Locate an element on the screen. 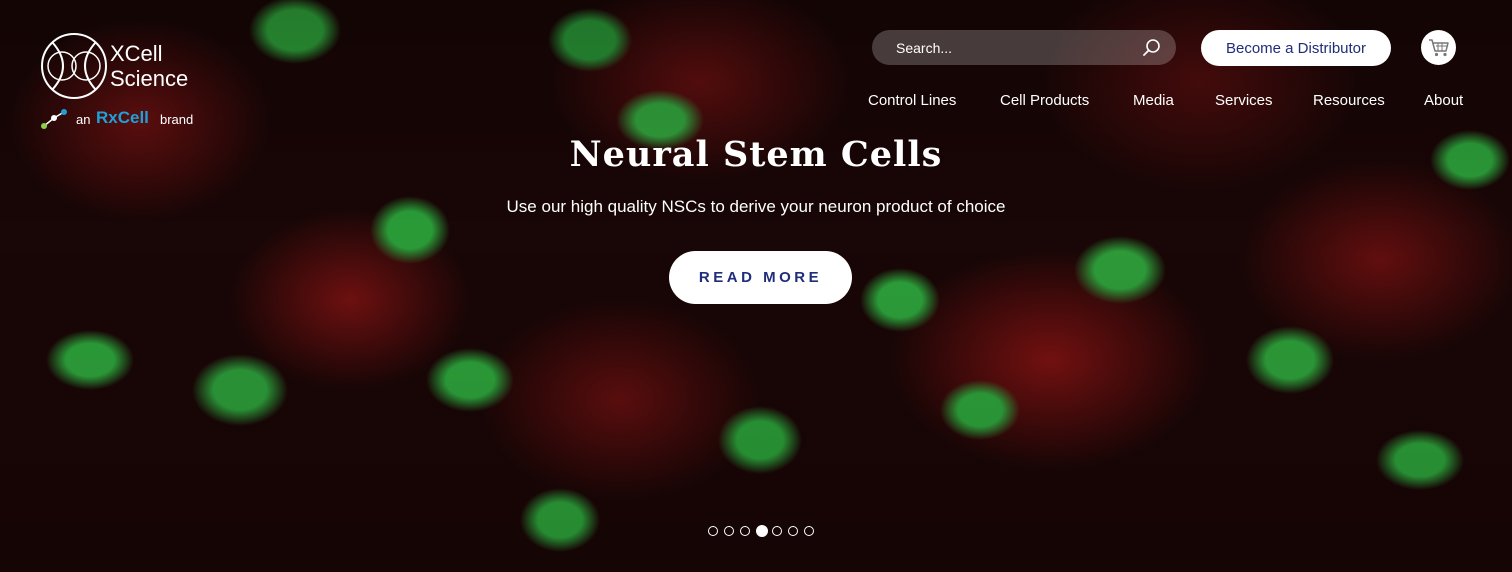  nav-item-cell-products: Cell Products is located at coordinates (1044, 100).